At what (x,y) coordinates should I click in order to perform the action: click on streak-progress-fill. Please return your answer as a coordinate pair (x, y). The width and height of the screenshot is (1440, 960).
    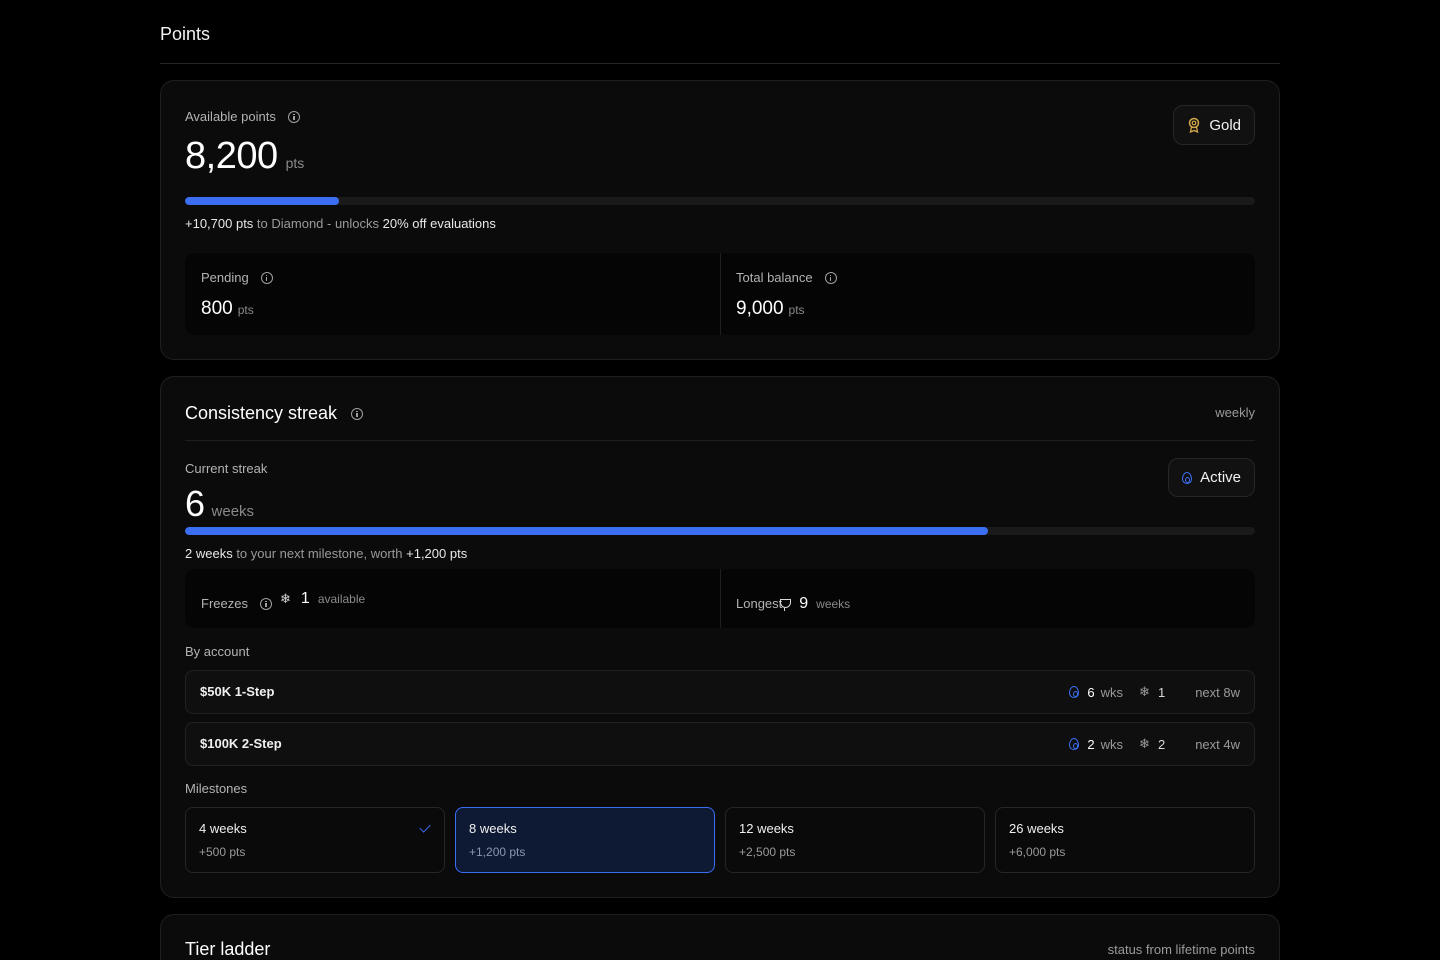
    Looking at the image, I should click on (586, 531).